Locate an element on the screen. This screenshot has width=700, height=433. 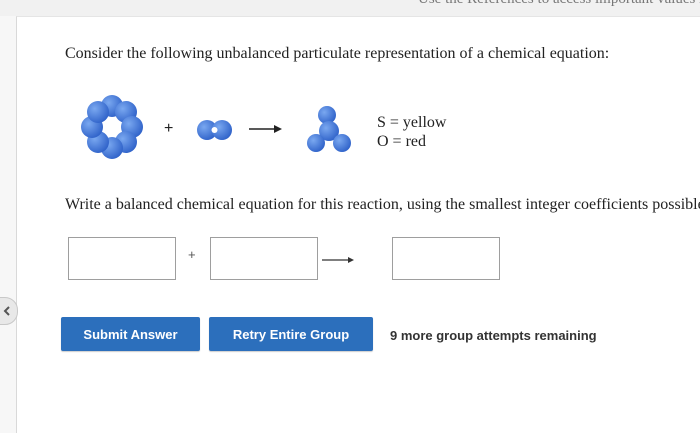
product-input is located at coordinates (446, 258).